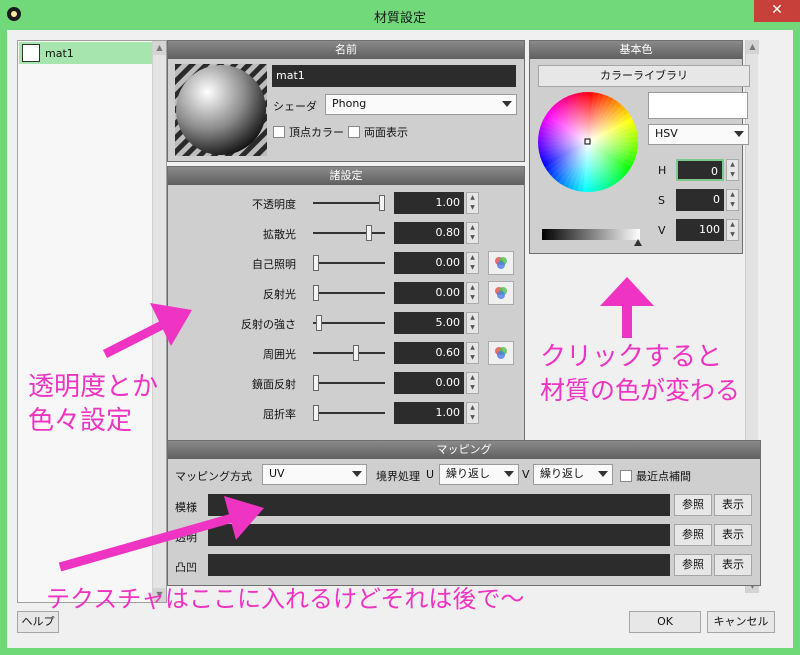  I want to click on arrow-to-color, so click(627, 321).